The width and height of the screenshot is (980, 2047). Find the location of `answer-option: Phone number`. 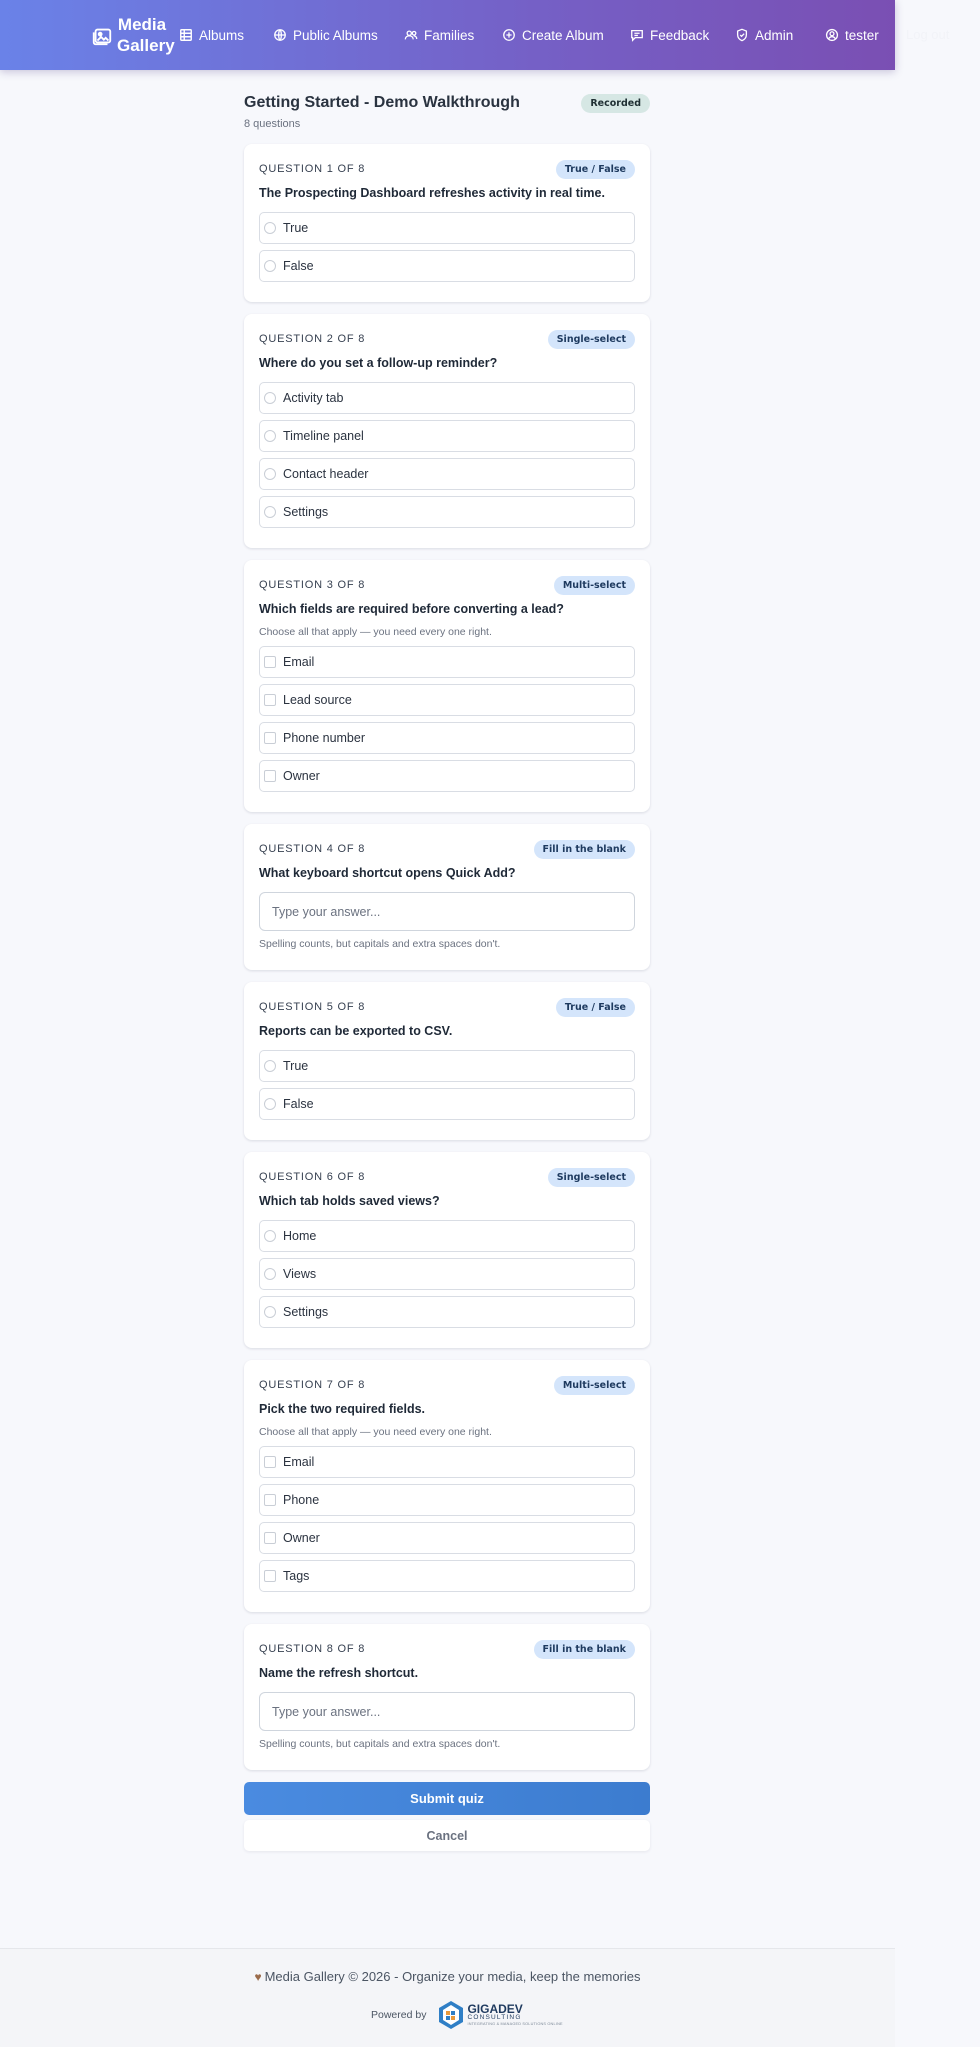

answer-option: Phone number is located at coordinates (447, 738).